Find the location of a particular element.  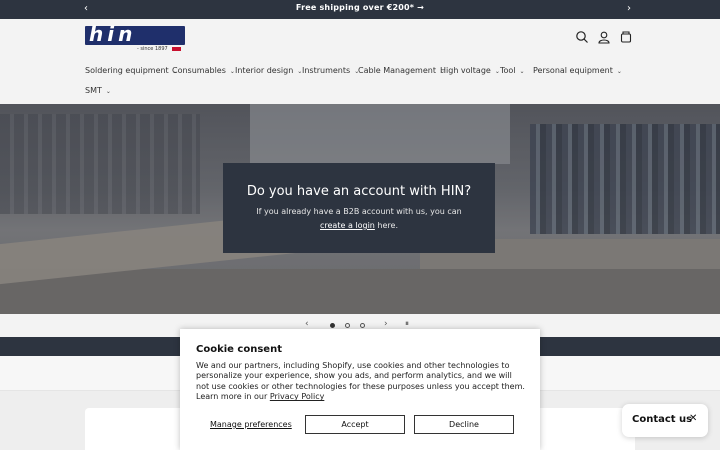

nav-label: SMT is located at coordinates (93, 90).